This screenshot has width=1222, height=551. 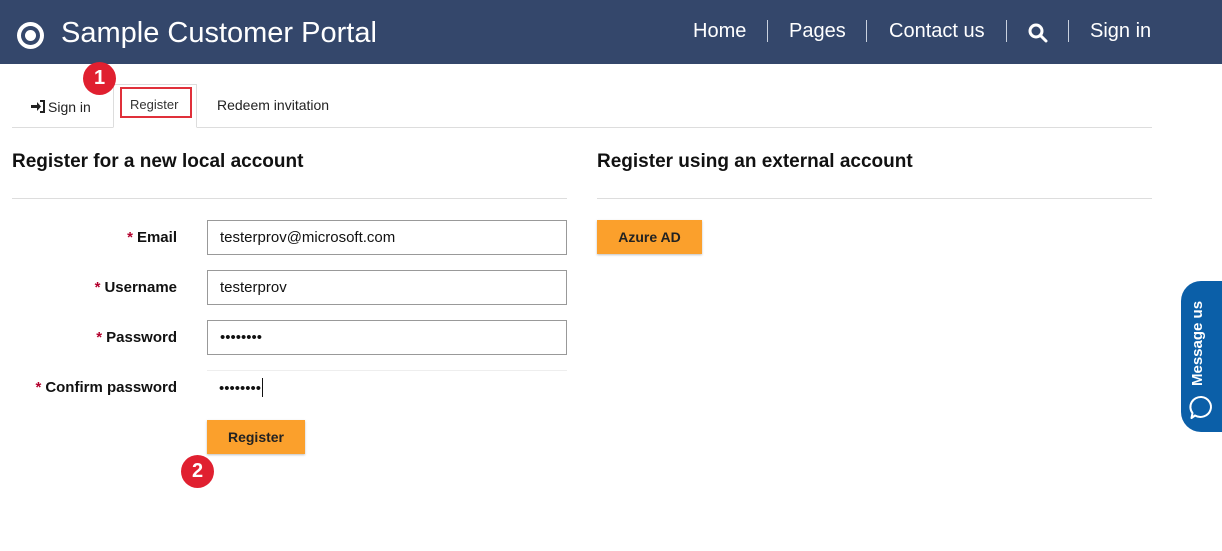 I want to click on search-icon, so click(x=1038, y=33).